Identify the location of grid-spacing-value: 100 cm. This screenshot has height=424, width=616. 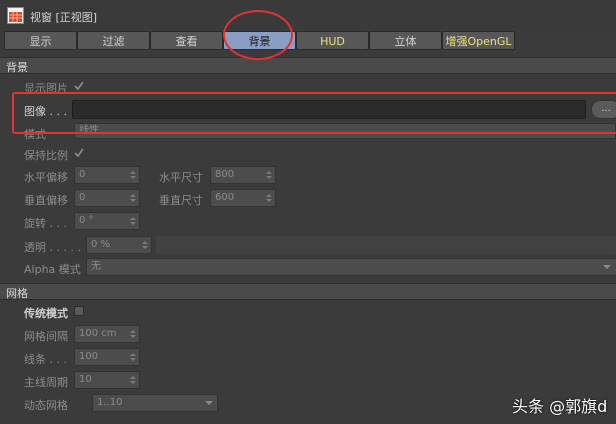
(98, 333).